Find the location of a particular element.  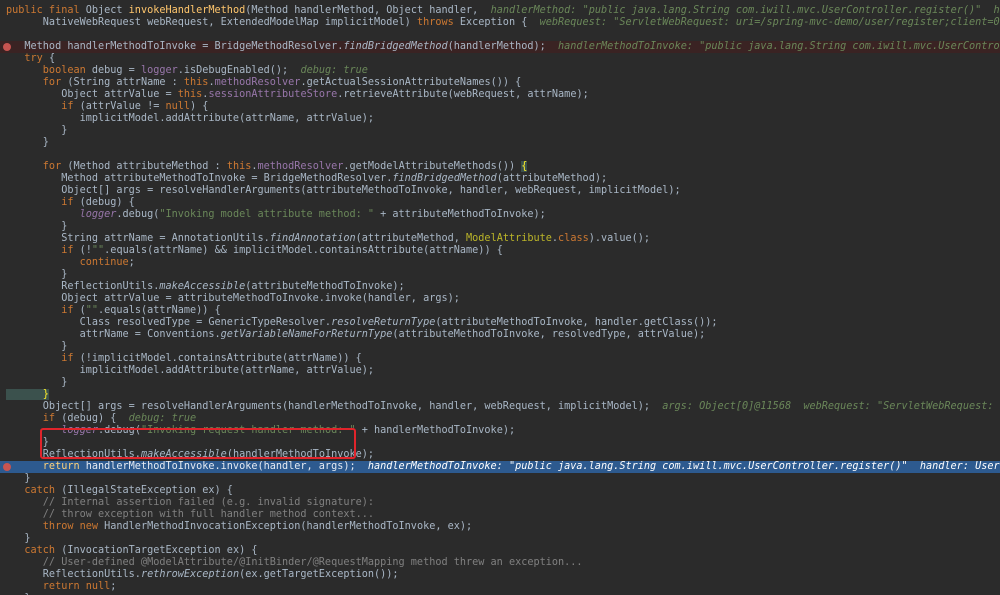

code-line: catch (InvocationTargetException ex) { is located at coordinates (500, 551).